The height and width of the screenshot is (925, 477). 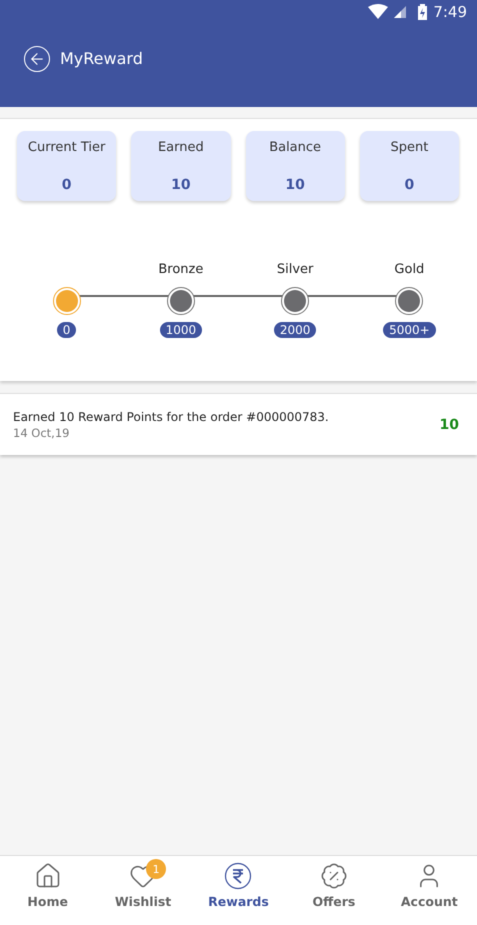 I want to click on nav-tab: Rewards, so click(x=238, y=890).